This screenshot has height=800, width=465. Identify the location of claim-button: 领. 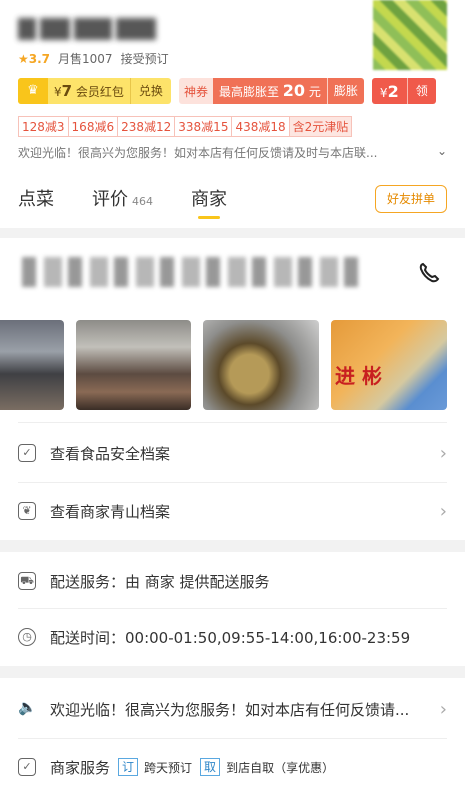
(421, 91).